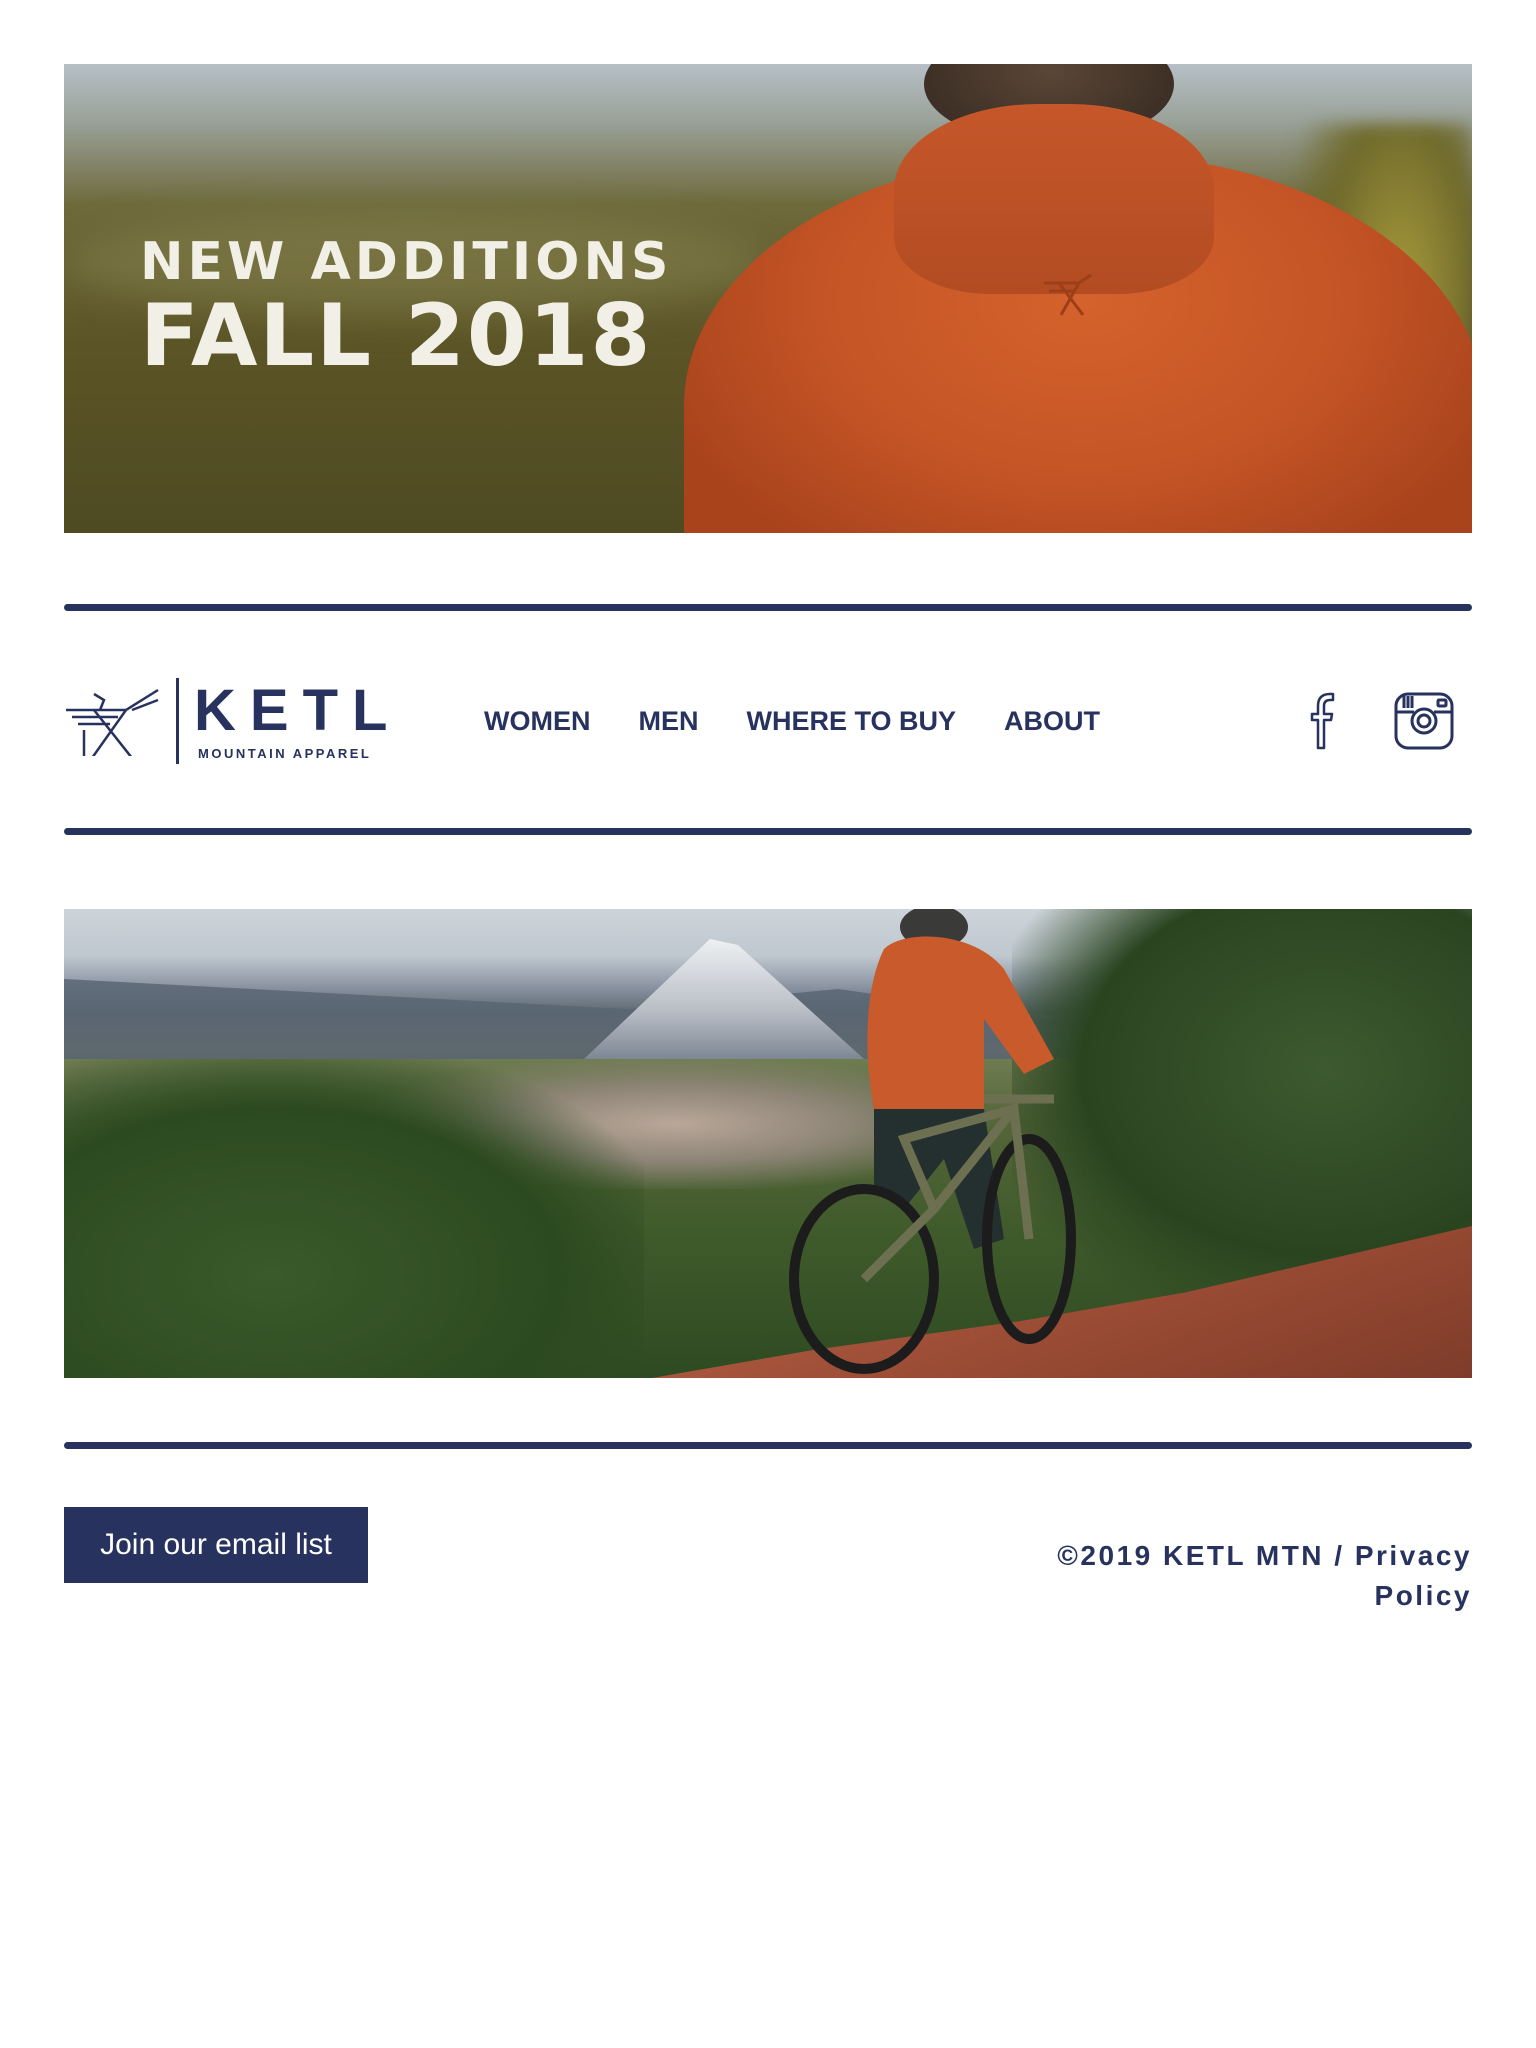 Image resolution: width=1536 pixels, height=2048 pixels. I want to click on copyright-text: ©2019 KETL MTN /, so click(1206, 1555).